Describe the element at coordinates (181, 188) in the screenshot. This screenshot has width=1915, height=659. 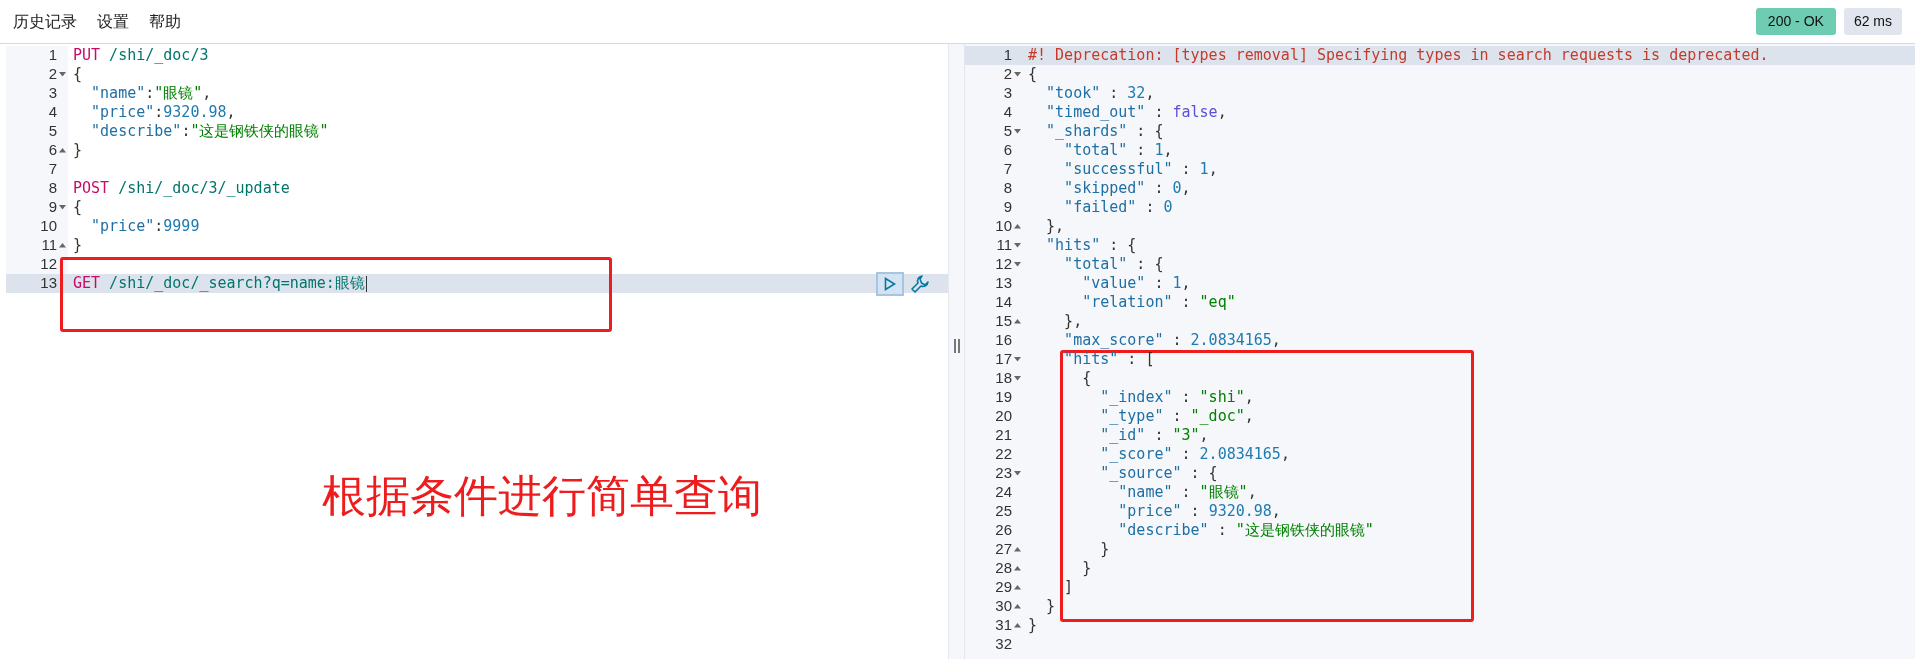
I see `code-line: POST /shi/_doc/3/_update` at that location.